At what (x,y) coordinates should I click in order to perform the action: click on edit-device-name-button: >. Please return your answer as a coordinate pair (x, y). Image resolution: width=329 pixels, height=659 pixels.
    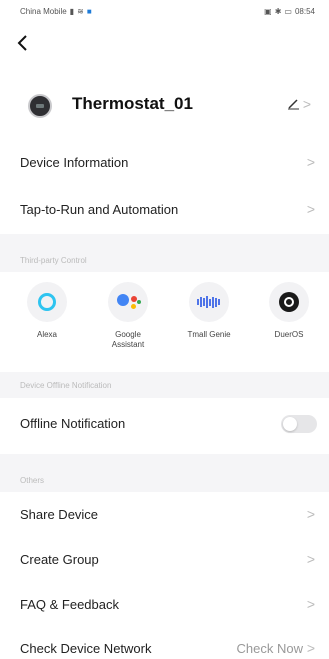
    Looking at the image, I should click on (299, 104).